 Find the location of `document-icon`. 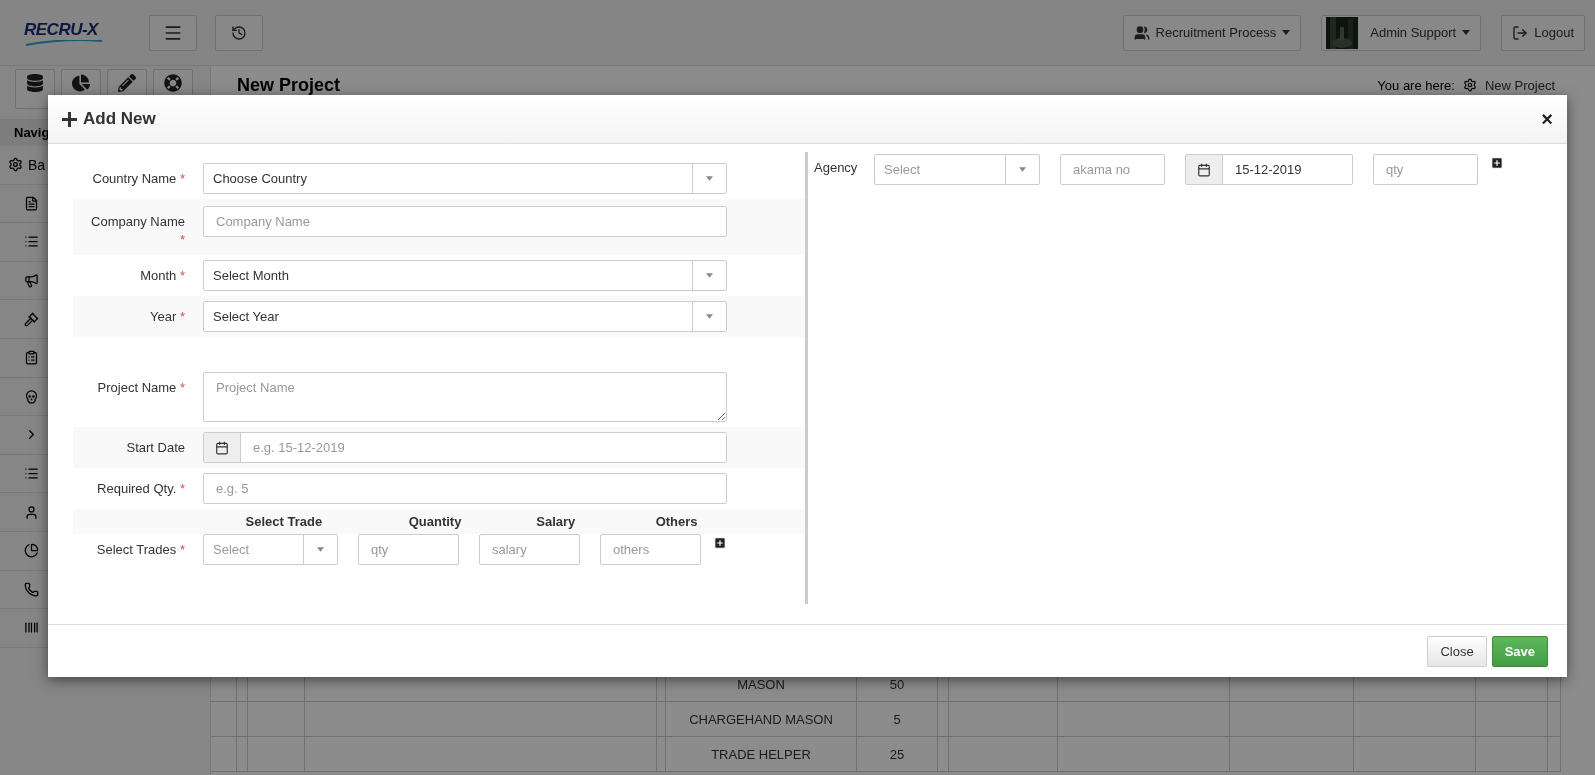

document-icon is located at coordinates (31, 203).